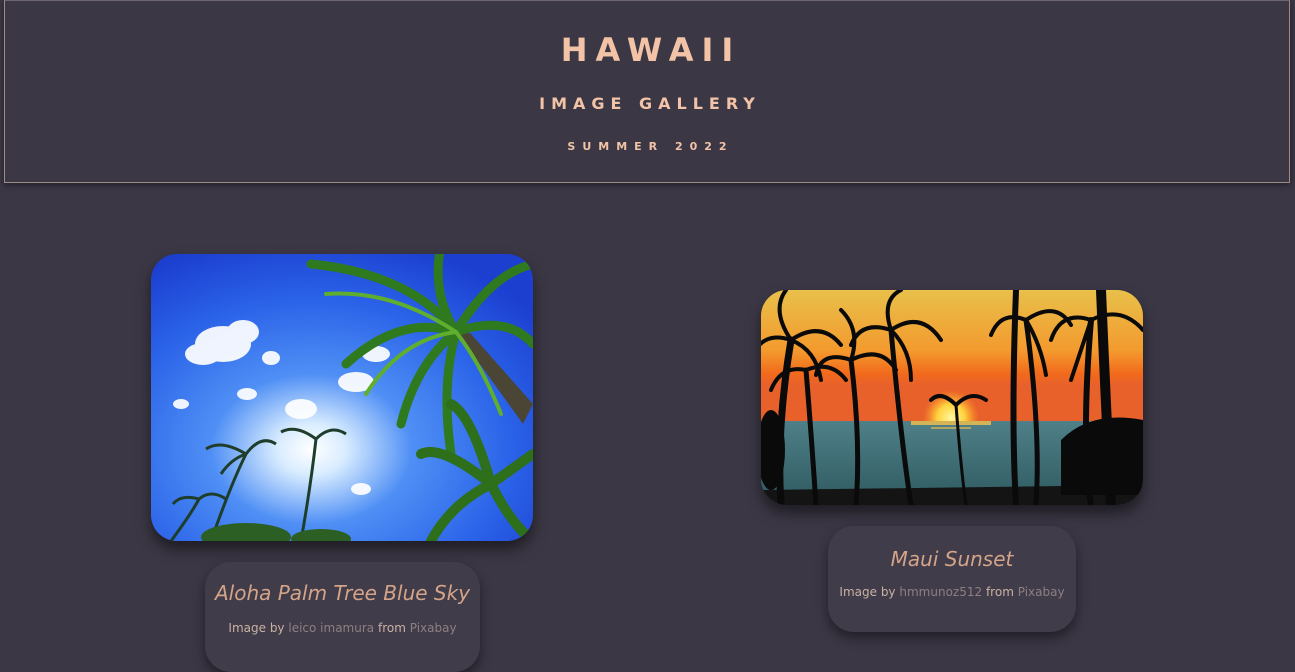 This screenshot has height=672, width=1295. I want to click on palm-sky-illustration, so click(342, 397).